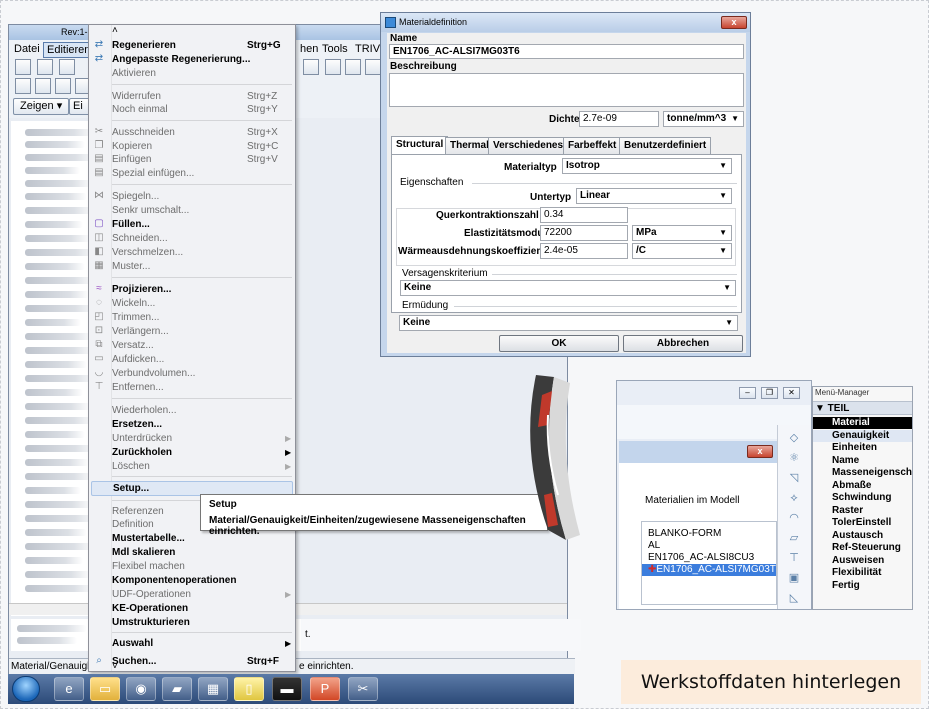 The height and width of the screenshot is (709, 929). I want to click on list-item: BLANKO-FORM, so click(684, 534).